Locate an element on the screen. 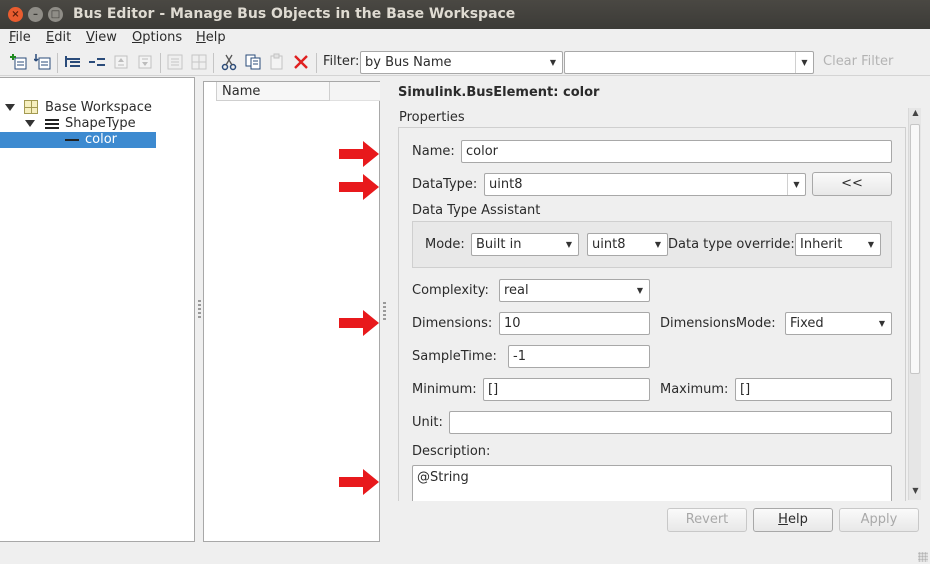  menu-bar: File Edit View Options Help is located at coordinates (465, 39).